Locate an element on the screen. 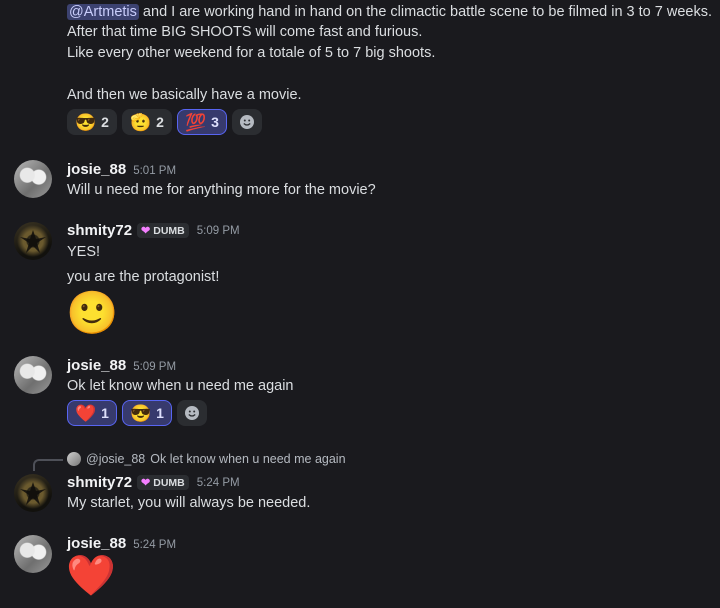  message-header: shmity72 ❤ DUMB 5:24 PM is located at coordinates (153, 482).